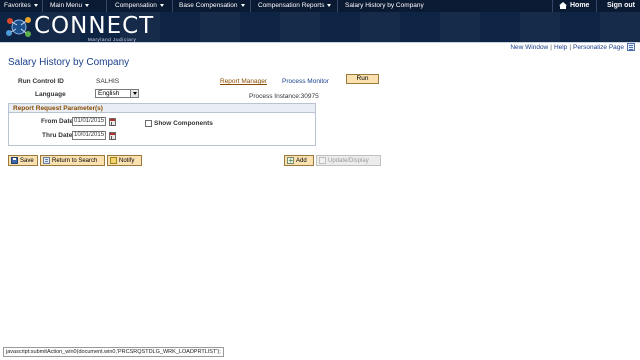 The image size is (640, 360). I want to click on breadcrumb-label: Compensation Reports, so click(291, 5).